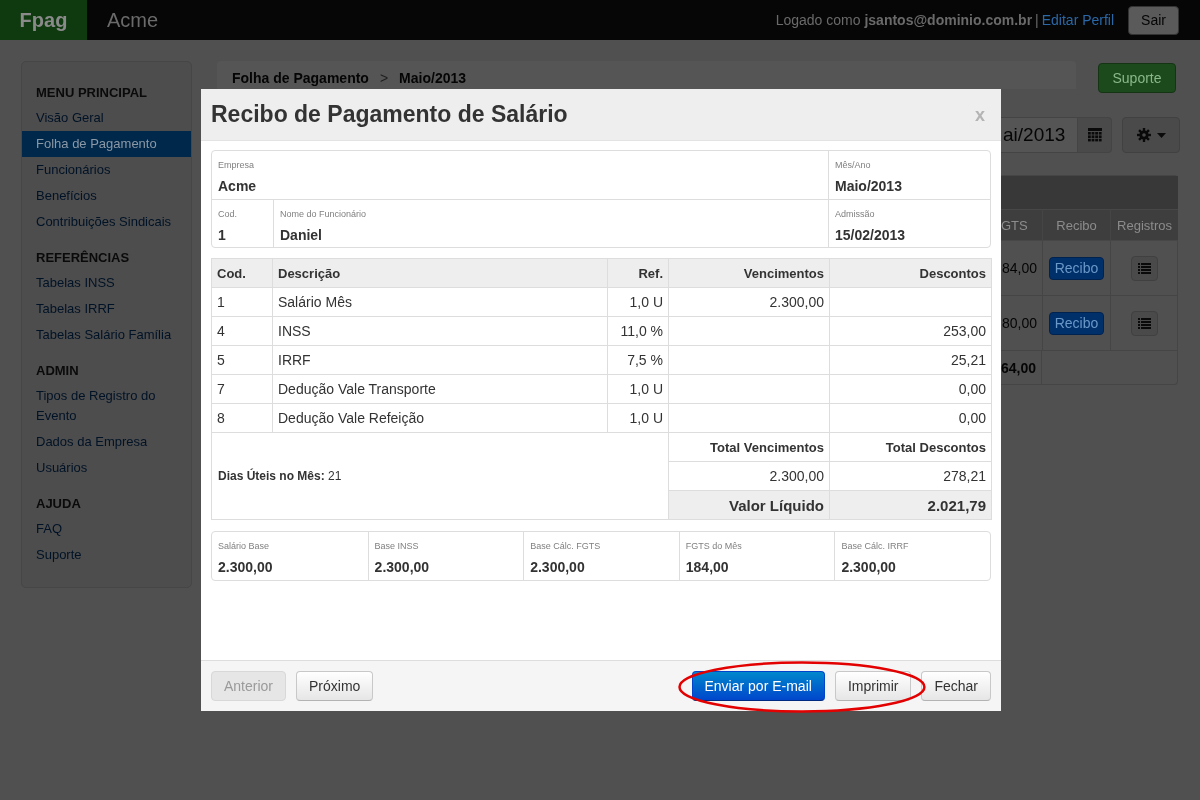  Describe the element at coordinates (855, 214) in the screenshot. I see `field-label: Admissão` at that location.